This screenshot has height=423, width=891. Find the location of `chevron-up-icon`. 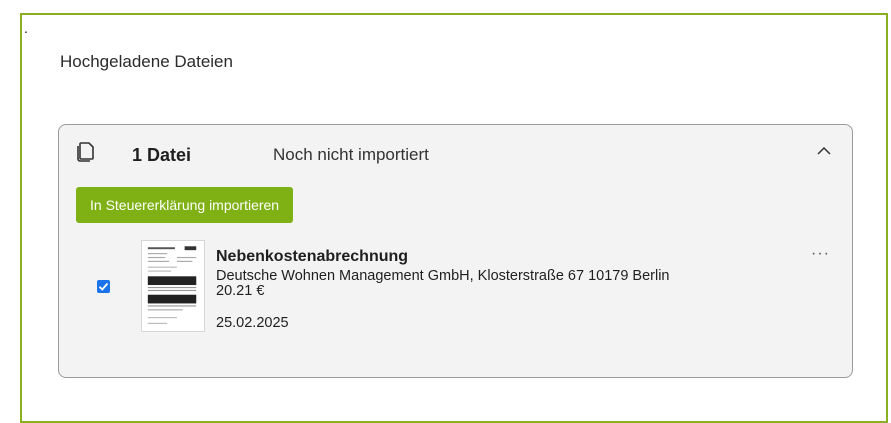

chevron-up-icon is located at coordinates (824, 151).